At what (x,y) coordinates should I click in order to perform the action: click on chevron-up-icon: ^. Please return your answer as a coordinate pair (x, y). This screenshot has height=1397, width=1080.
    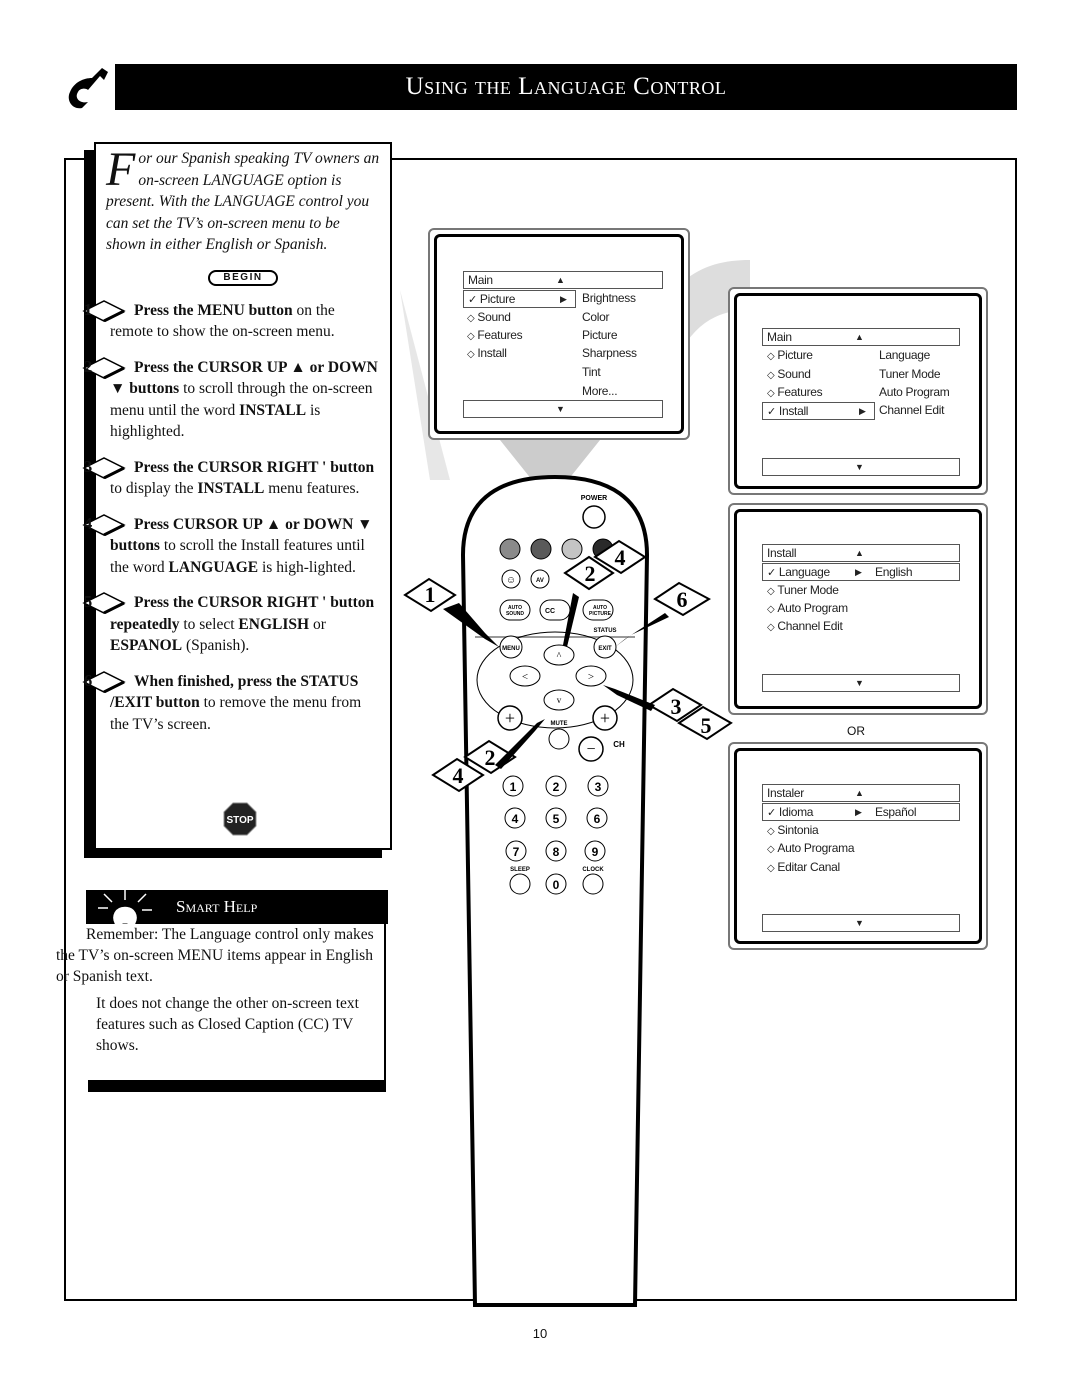
    Looking at the image, I should click on (559, 656).